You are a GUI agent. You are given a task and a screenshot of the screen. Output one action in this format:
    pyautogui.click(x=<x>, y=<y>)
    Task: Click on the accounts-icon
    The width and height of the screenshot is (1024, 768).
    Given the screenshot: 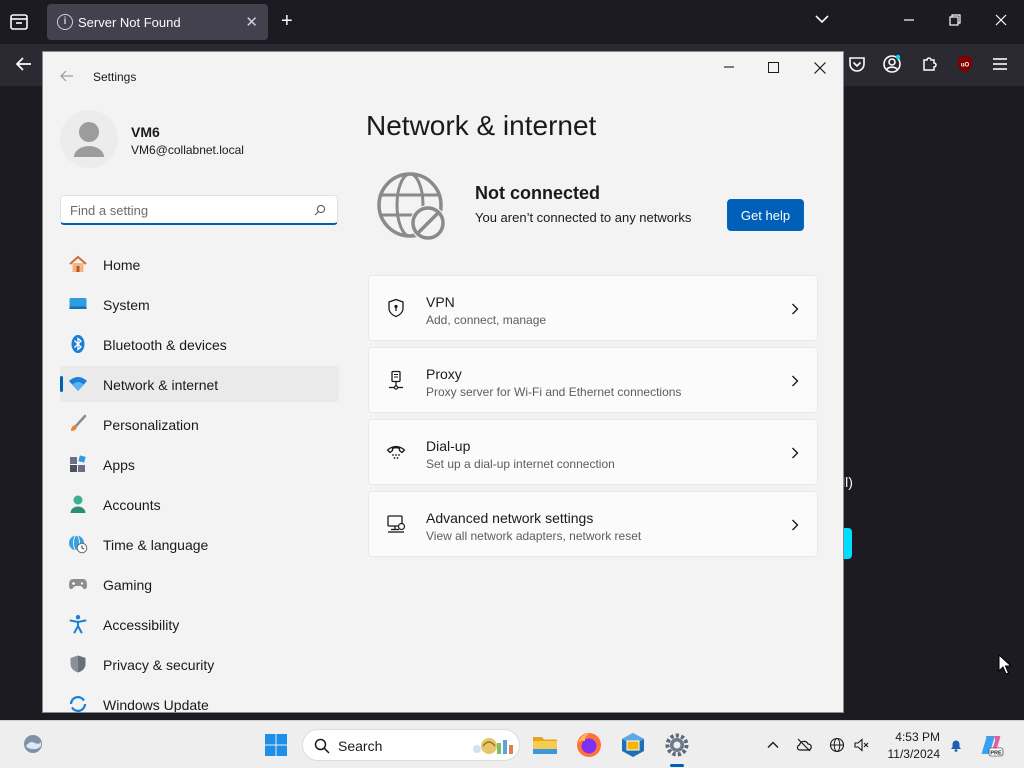 What is the action you would take?
    pyautogui.click(x=78, y=504)
    